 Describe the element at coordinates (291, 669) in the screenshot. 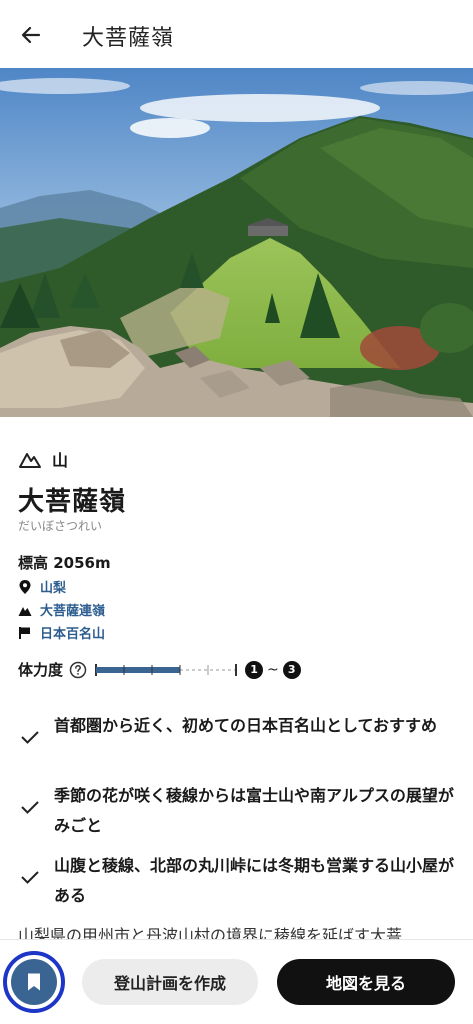

I see `stamina-range-max: 3` at that location.